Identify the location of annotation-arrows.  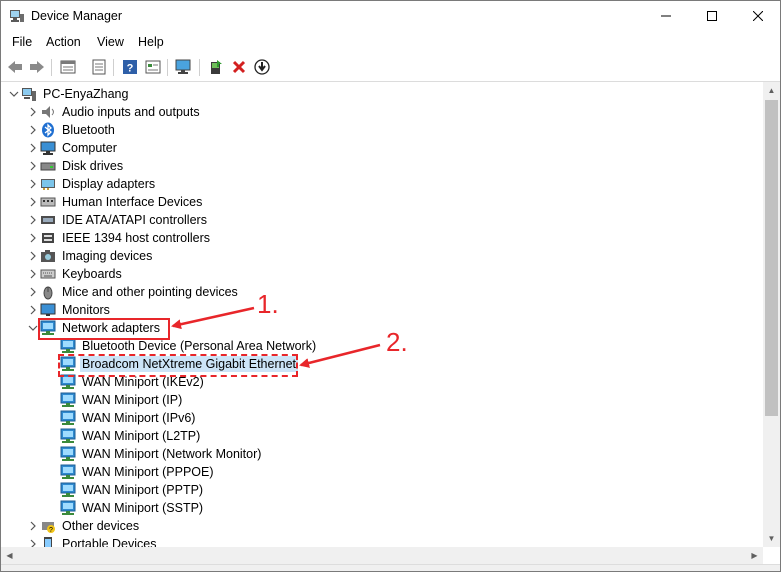
(276, 337).